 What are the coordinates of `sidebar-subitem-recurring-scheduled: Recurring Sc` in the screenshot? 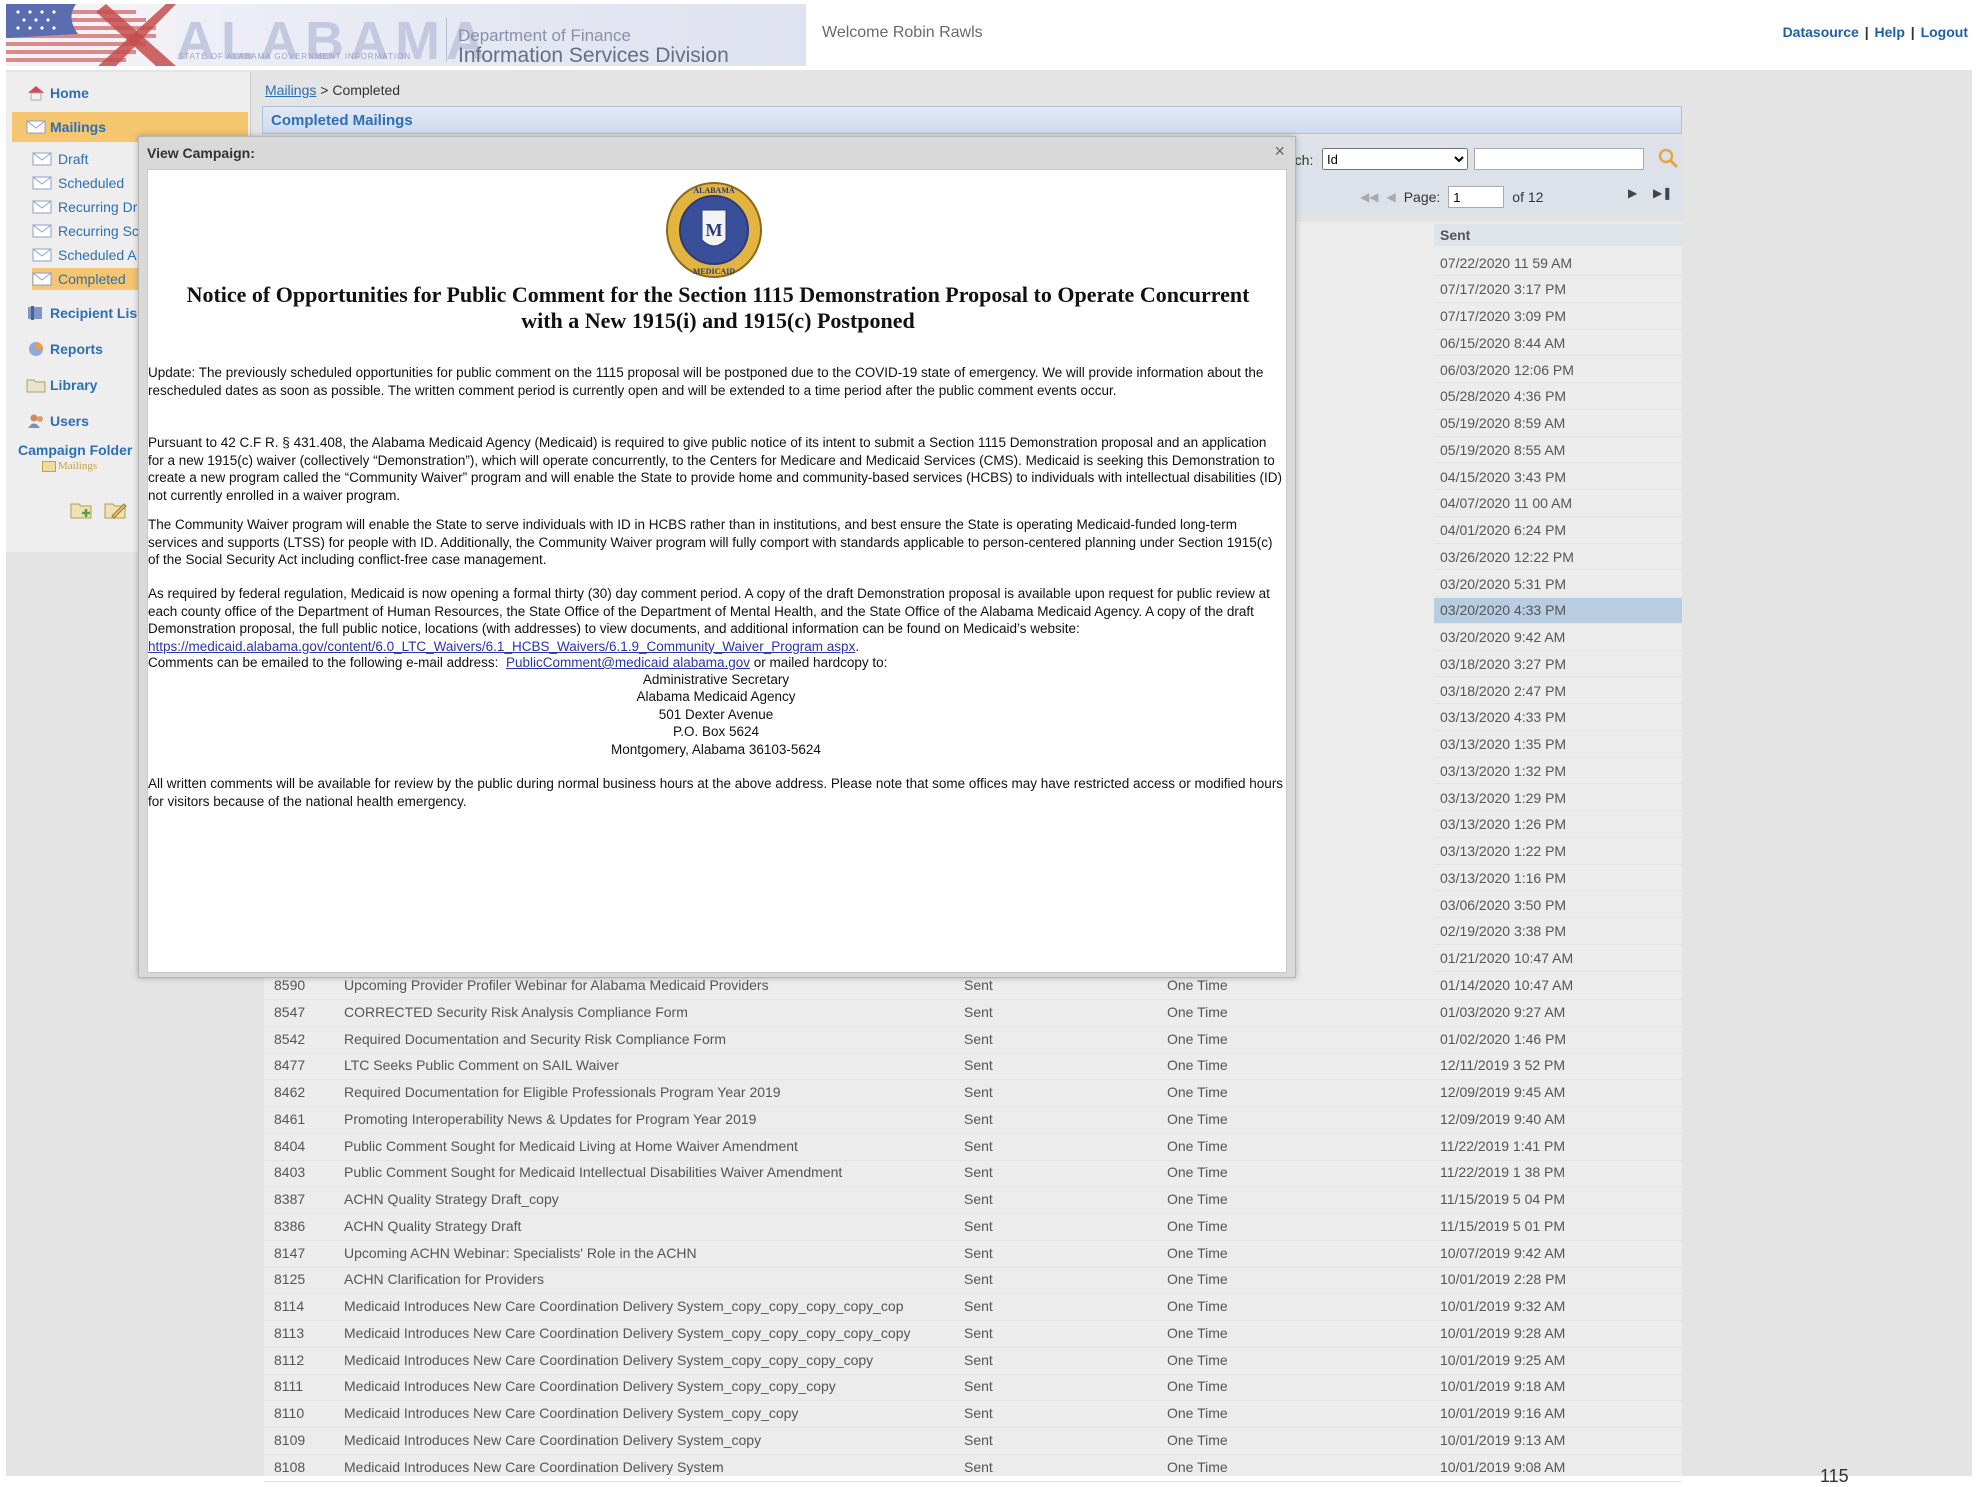 It's located at (90, 231).